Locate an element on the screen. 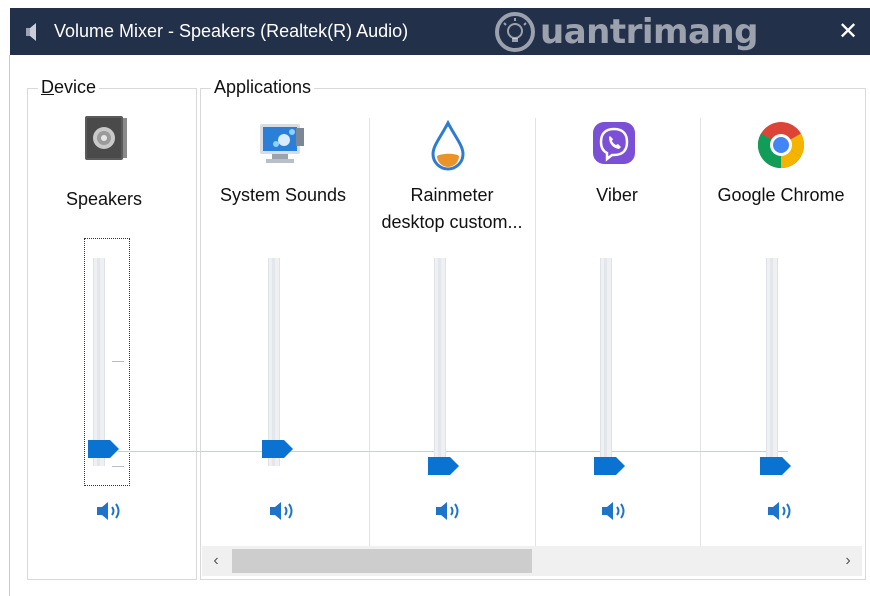 The height and width of the screenshot is (596, 870). chevron-right-icon: › is located at coordinates (848, 560).